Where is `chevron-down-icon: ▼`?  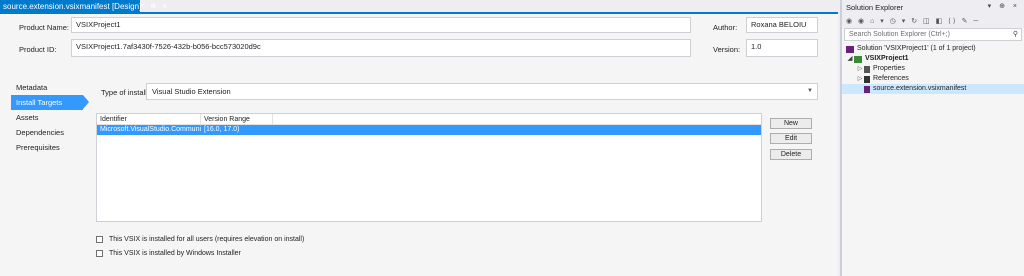
chevron-down-icon: ▼ is located at coordinates (810, 91).